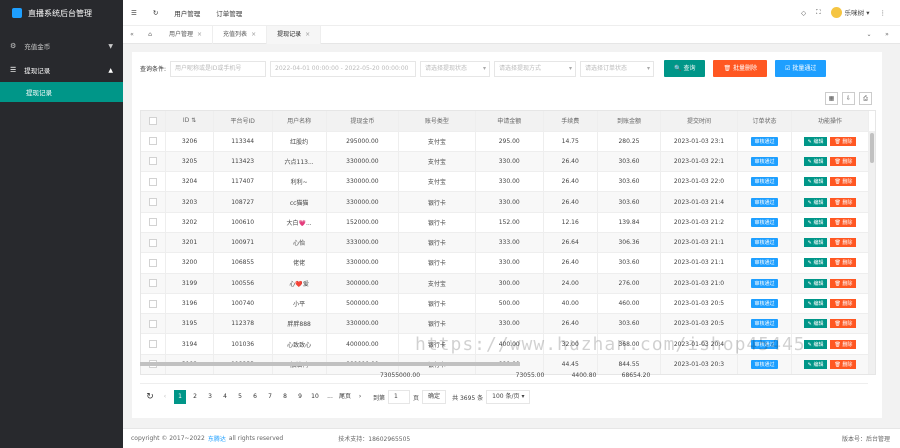  Describe the element at coordinates (195, 397) in the screenshot. I see `page-button: 2` at that location.